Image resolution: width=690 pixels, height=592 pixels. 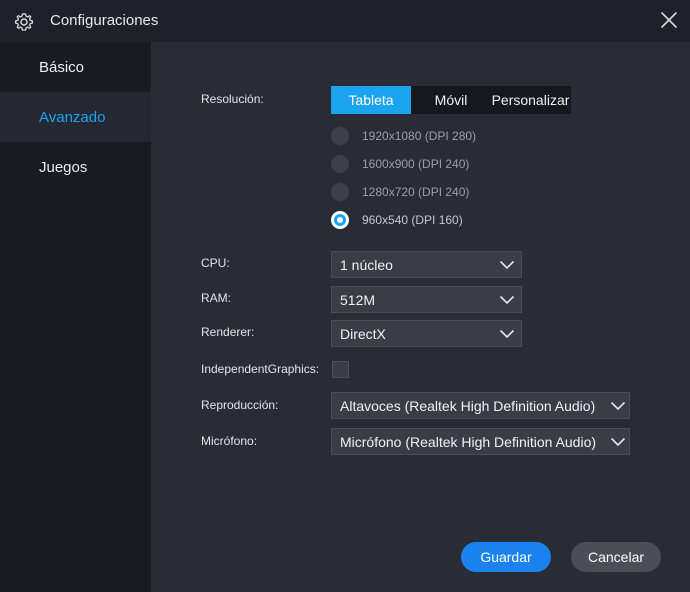 I want to click on radio-button-checked, so click(x=340, y=220).